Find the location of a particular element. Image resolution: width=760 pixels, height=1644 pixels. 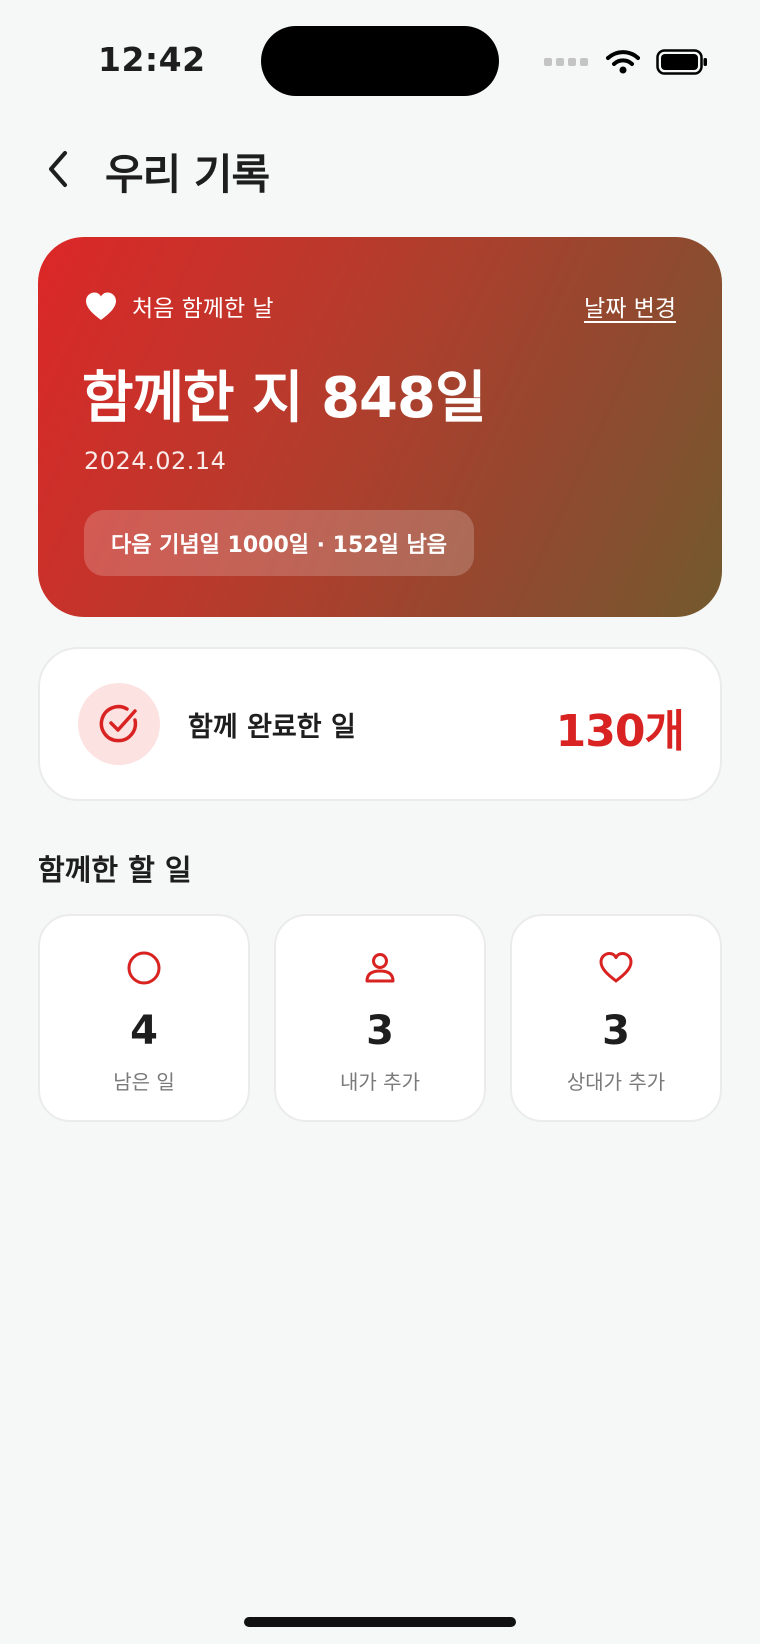

completed-label: 함께 완료한 일 is located at coordinates (272, 727).